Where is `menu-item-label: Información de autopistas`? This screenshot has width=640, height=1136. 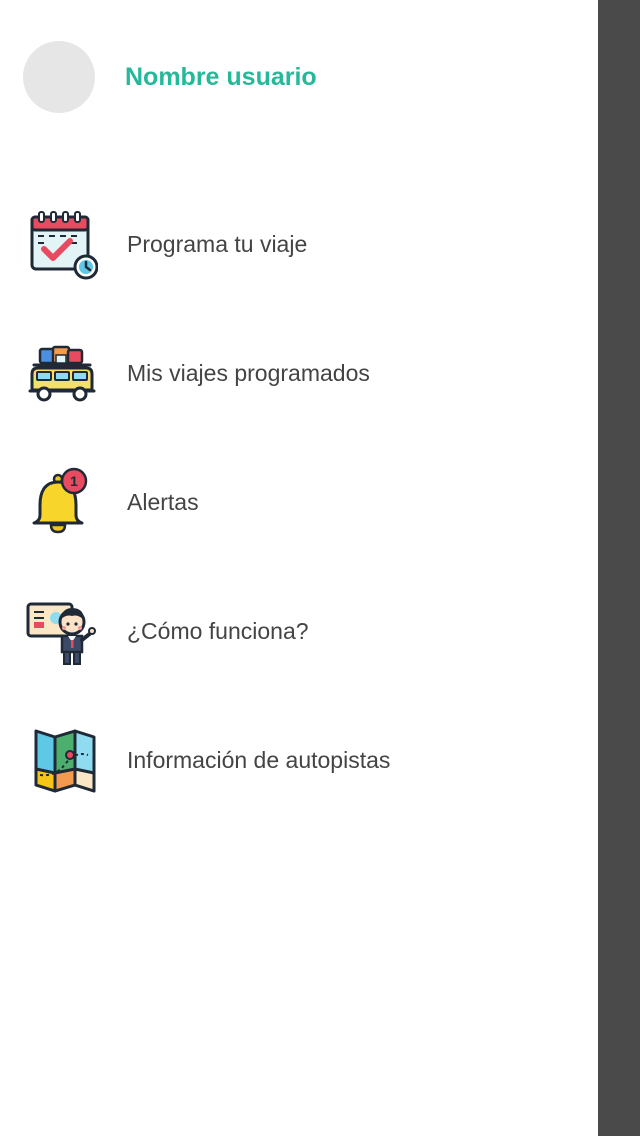
menu-item-label: Información de autopistas is located at coordinates (259, 760).